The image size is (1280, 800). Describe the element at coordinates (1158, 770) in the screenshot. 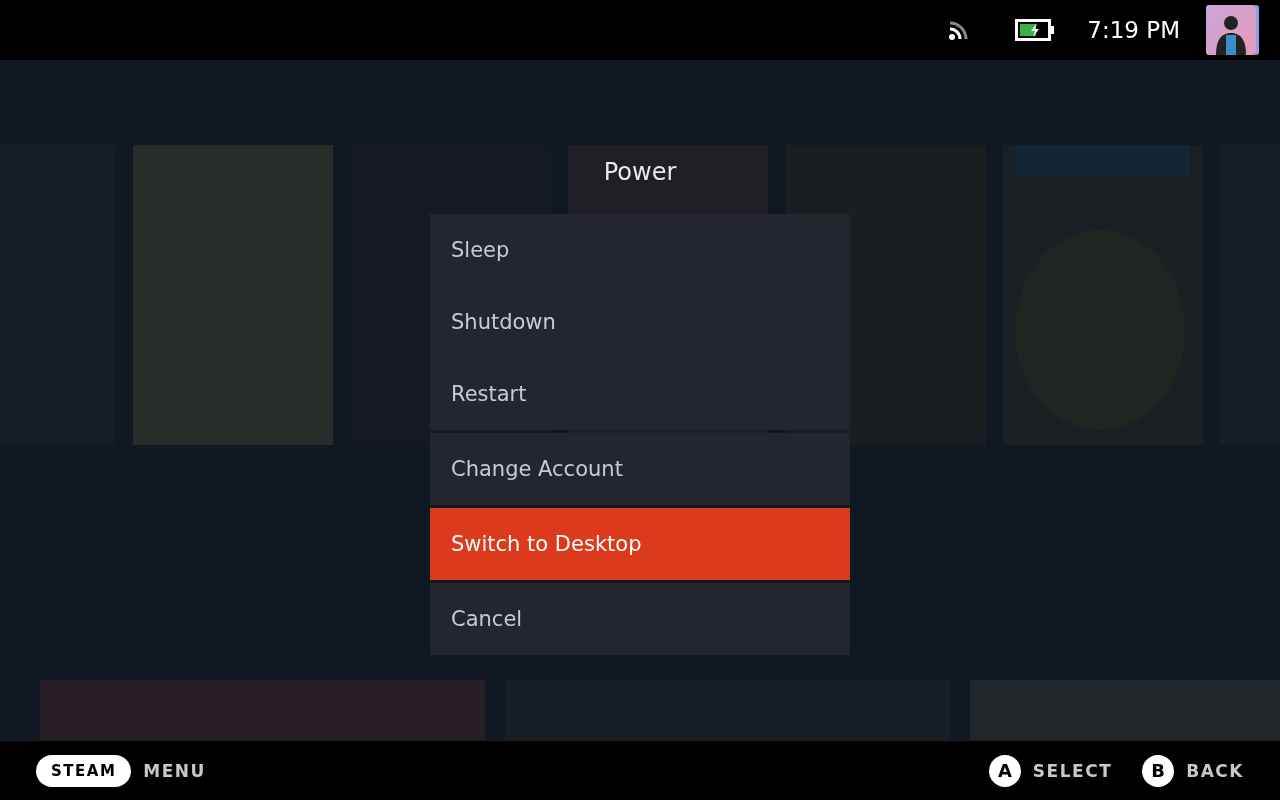

I see `button-glyph: B` at that location.